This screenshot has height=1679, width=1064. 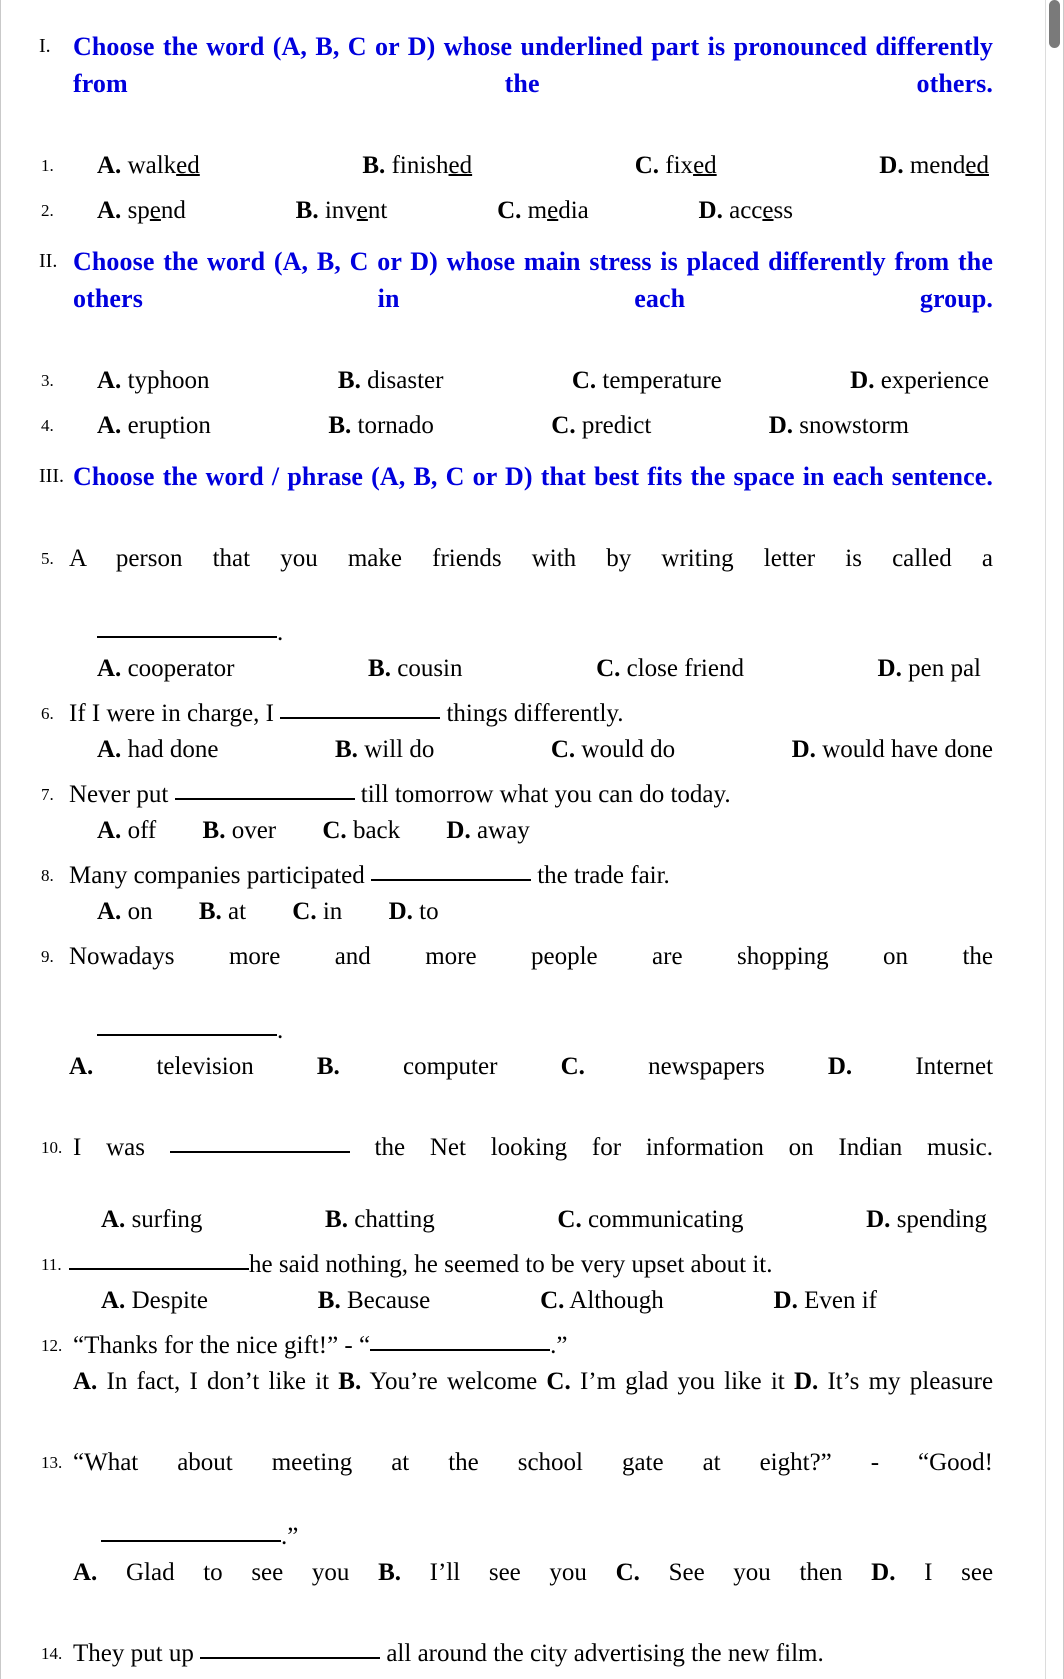 I want to click on option-b: B. will do, so click(x=384, y=750).